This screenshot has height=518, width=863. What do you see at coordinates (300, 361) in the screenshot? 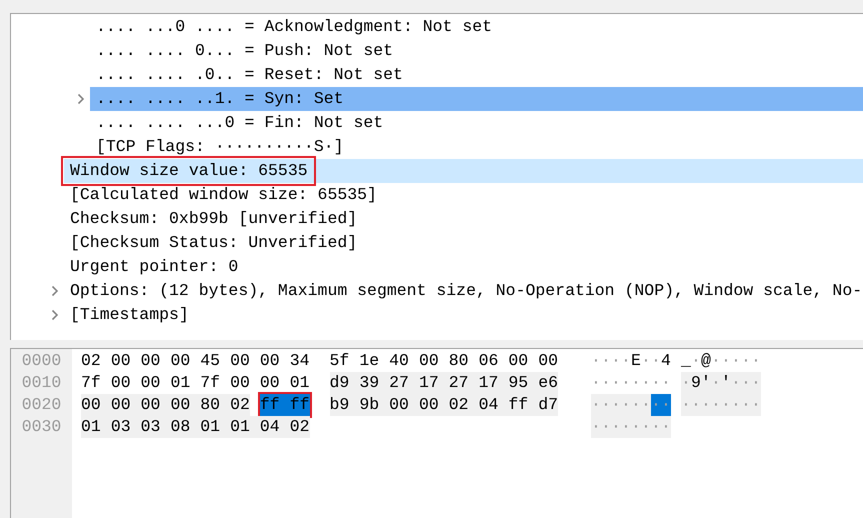
I see `hex-byte: 34` at bounding box center [300, 361].